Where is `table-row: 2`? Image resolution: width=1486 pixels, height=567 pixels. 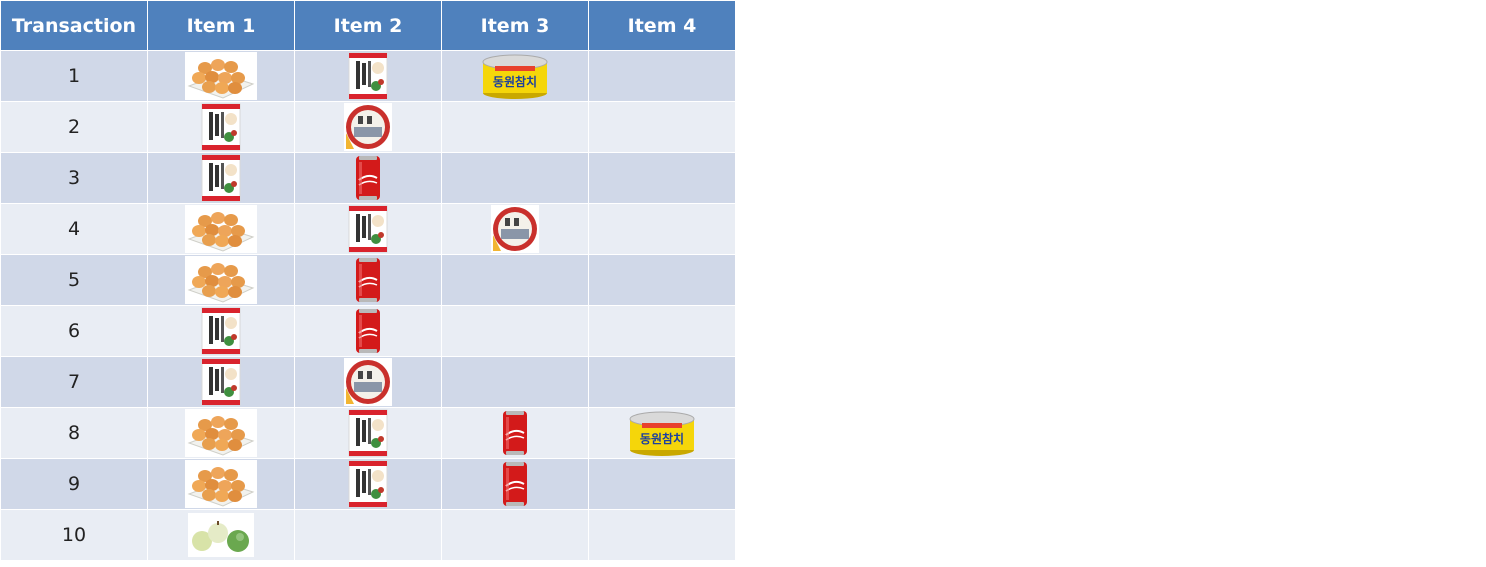
table-row: 2 is located at coordinates (368, 127).